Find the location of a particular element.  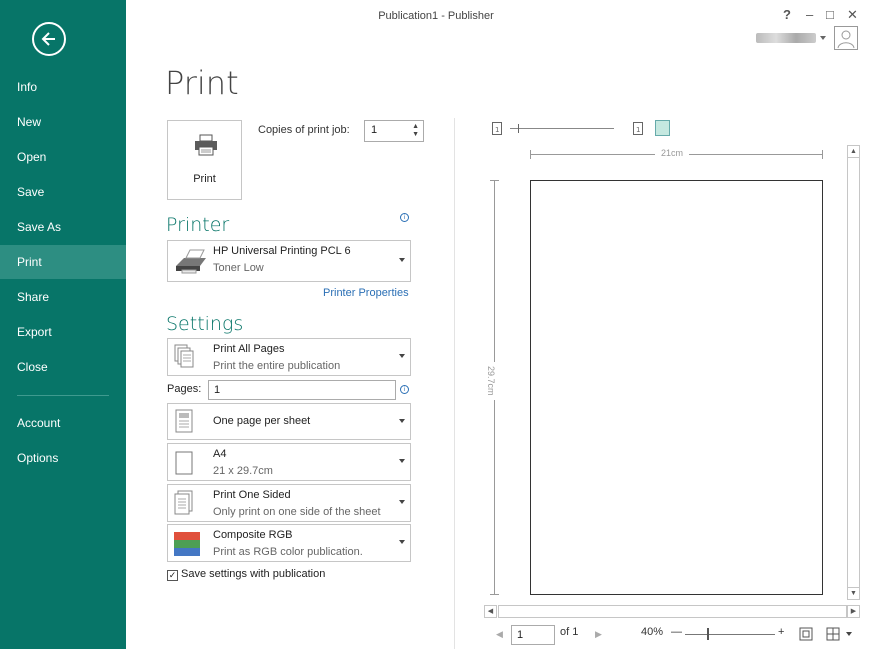

scroll-right-icon: ▶ is located at coordinates (853, 611).